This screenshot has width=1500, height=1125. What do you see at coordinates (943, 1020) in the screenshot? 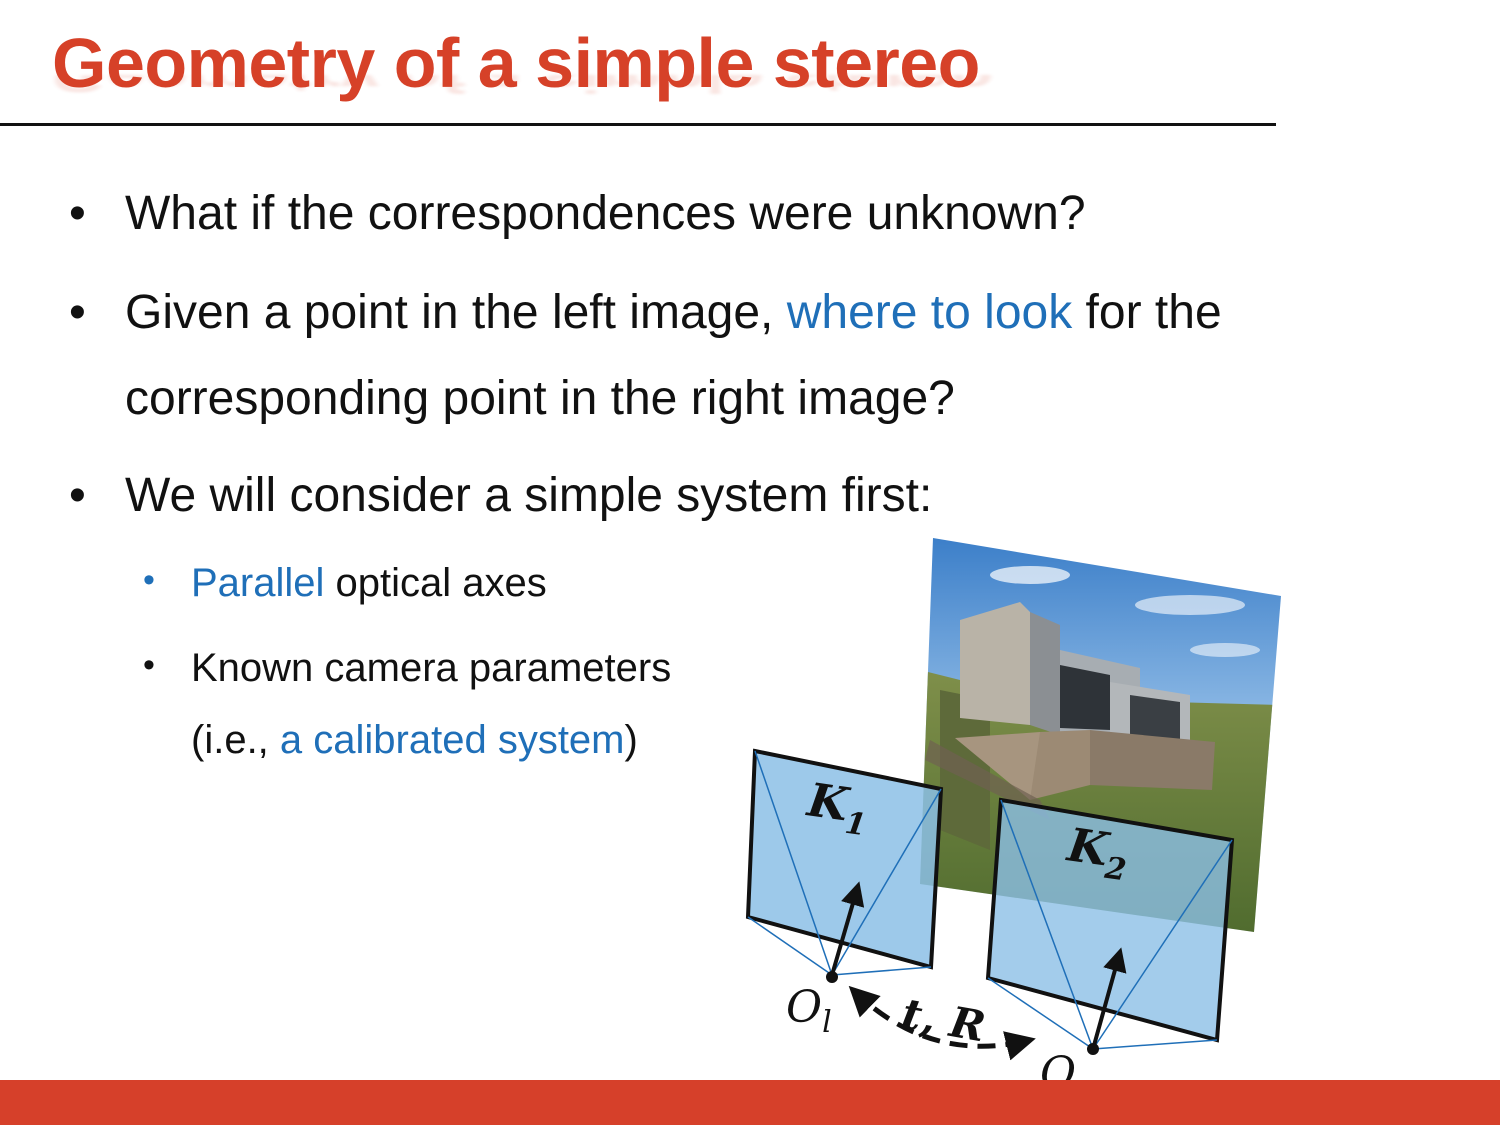
I see `transform-label: t, R` at bounding box center [943, 1020].